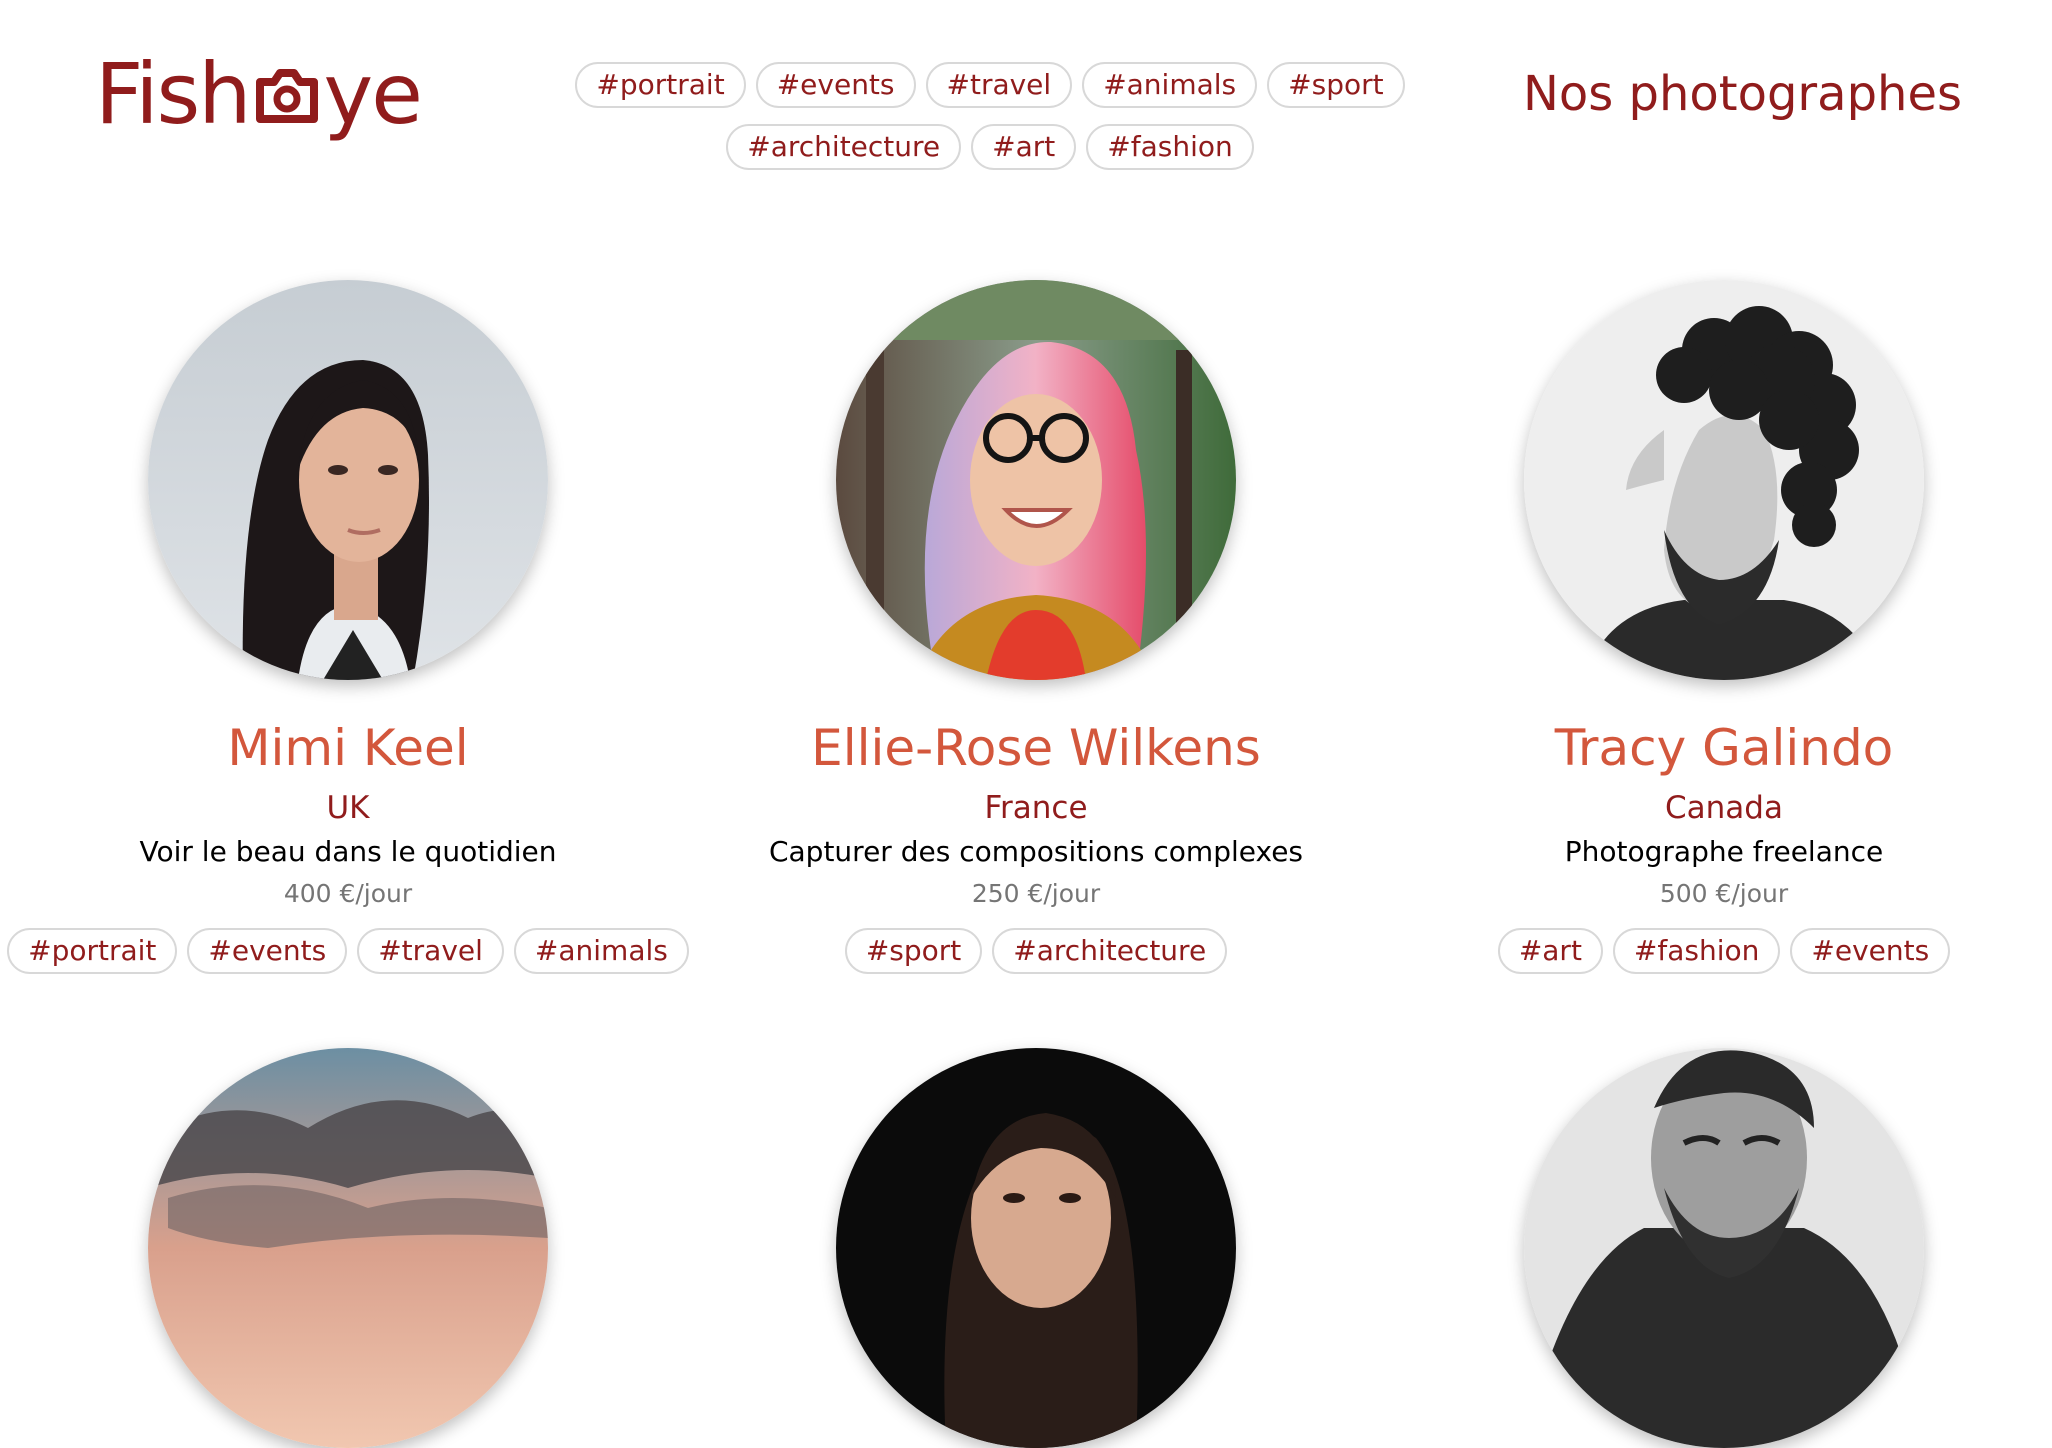  What do you see at coordinates (287, 96) in the screenshot?
I see `camera-icon` at bounding box center [287, 96].